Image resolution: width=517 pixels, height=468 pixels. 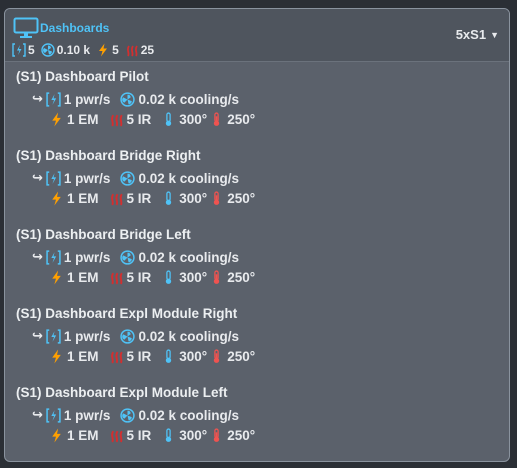 What do you see at coordinates (108, 155) in the screenshot?
I see `item-name: (S1) Dashboard Bridge Right` at bounding box center [108, 155].